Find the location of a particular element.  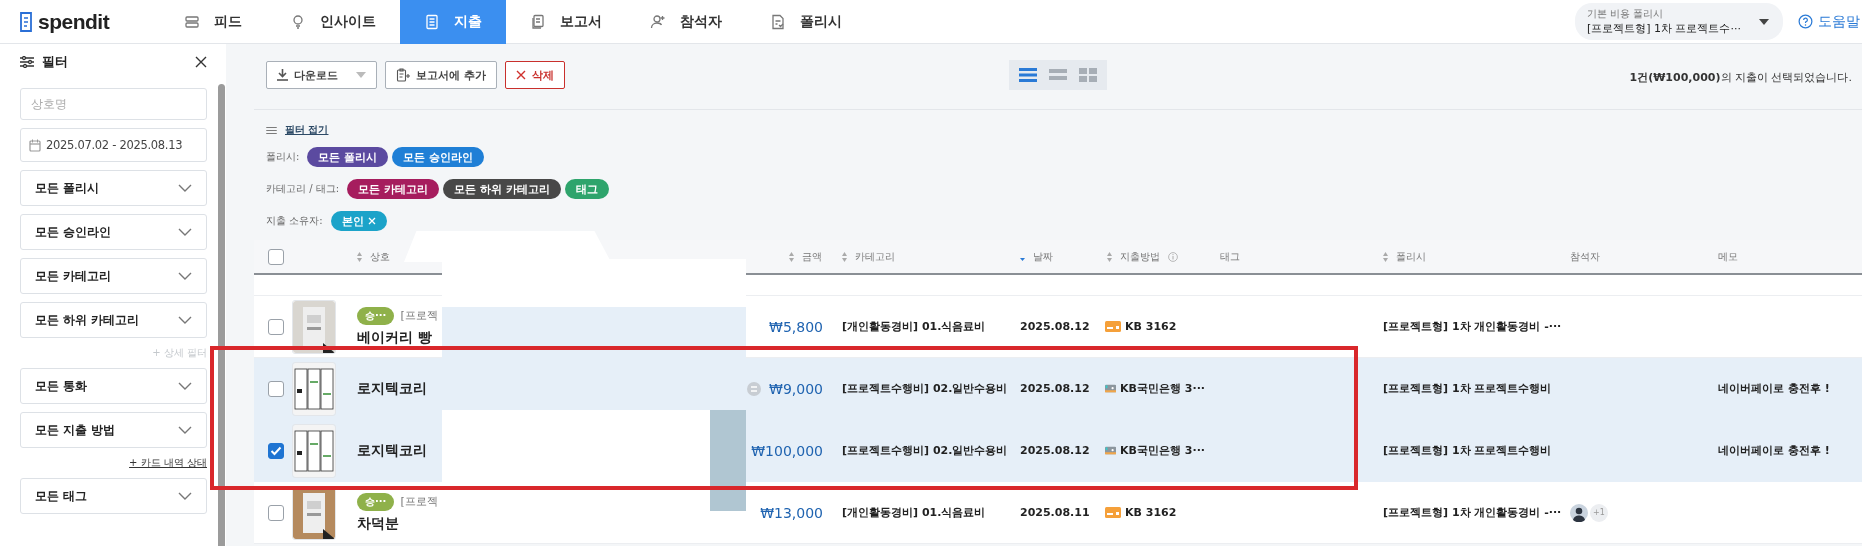

selection-summary: 1건(₩100,000)의 지출이 선택되었습니다. is located at coordinates (1740, 77).